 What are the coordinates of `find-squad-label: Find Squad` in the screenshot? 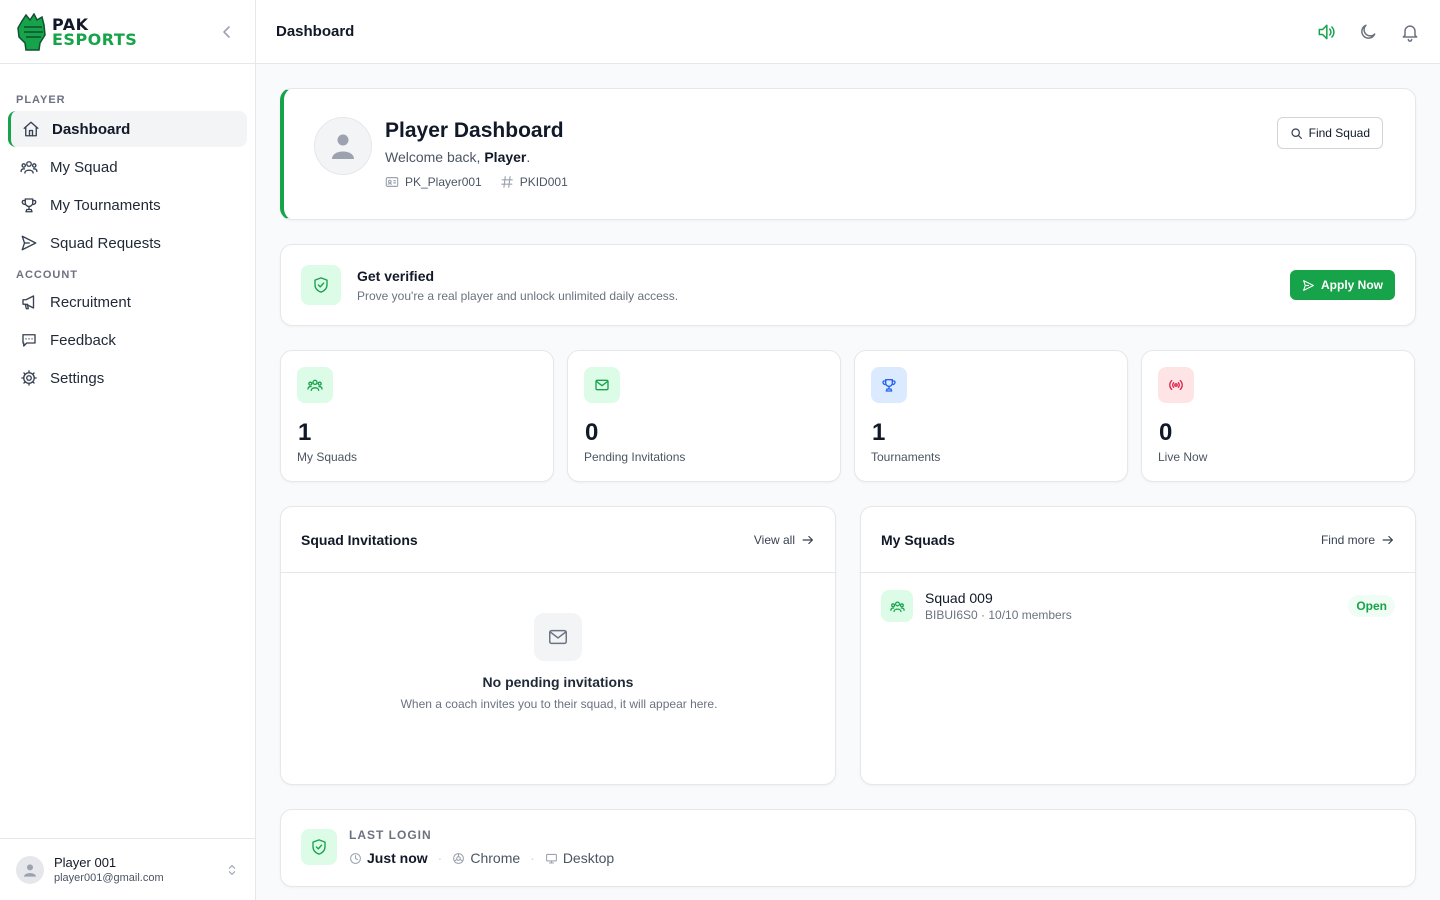 It's located at (1339, 133).